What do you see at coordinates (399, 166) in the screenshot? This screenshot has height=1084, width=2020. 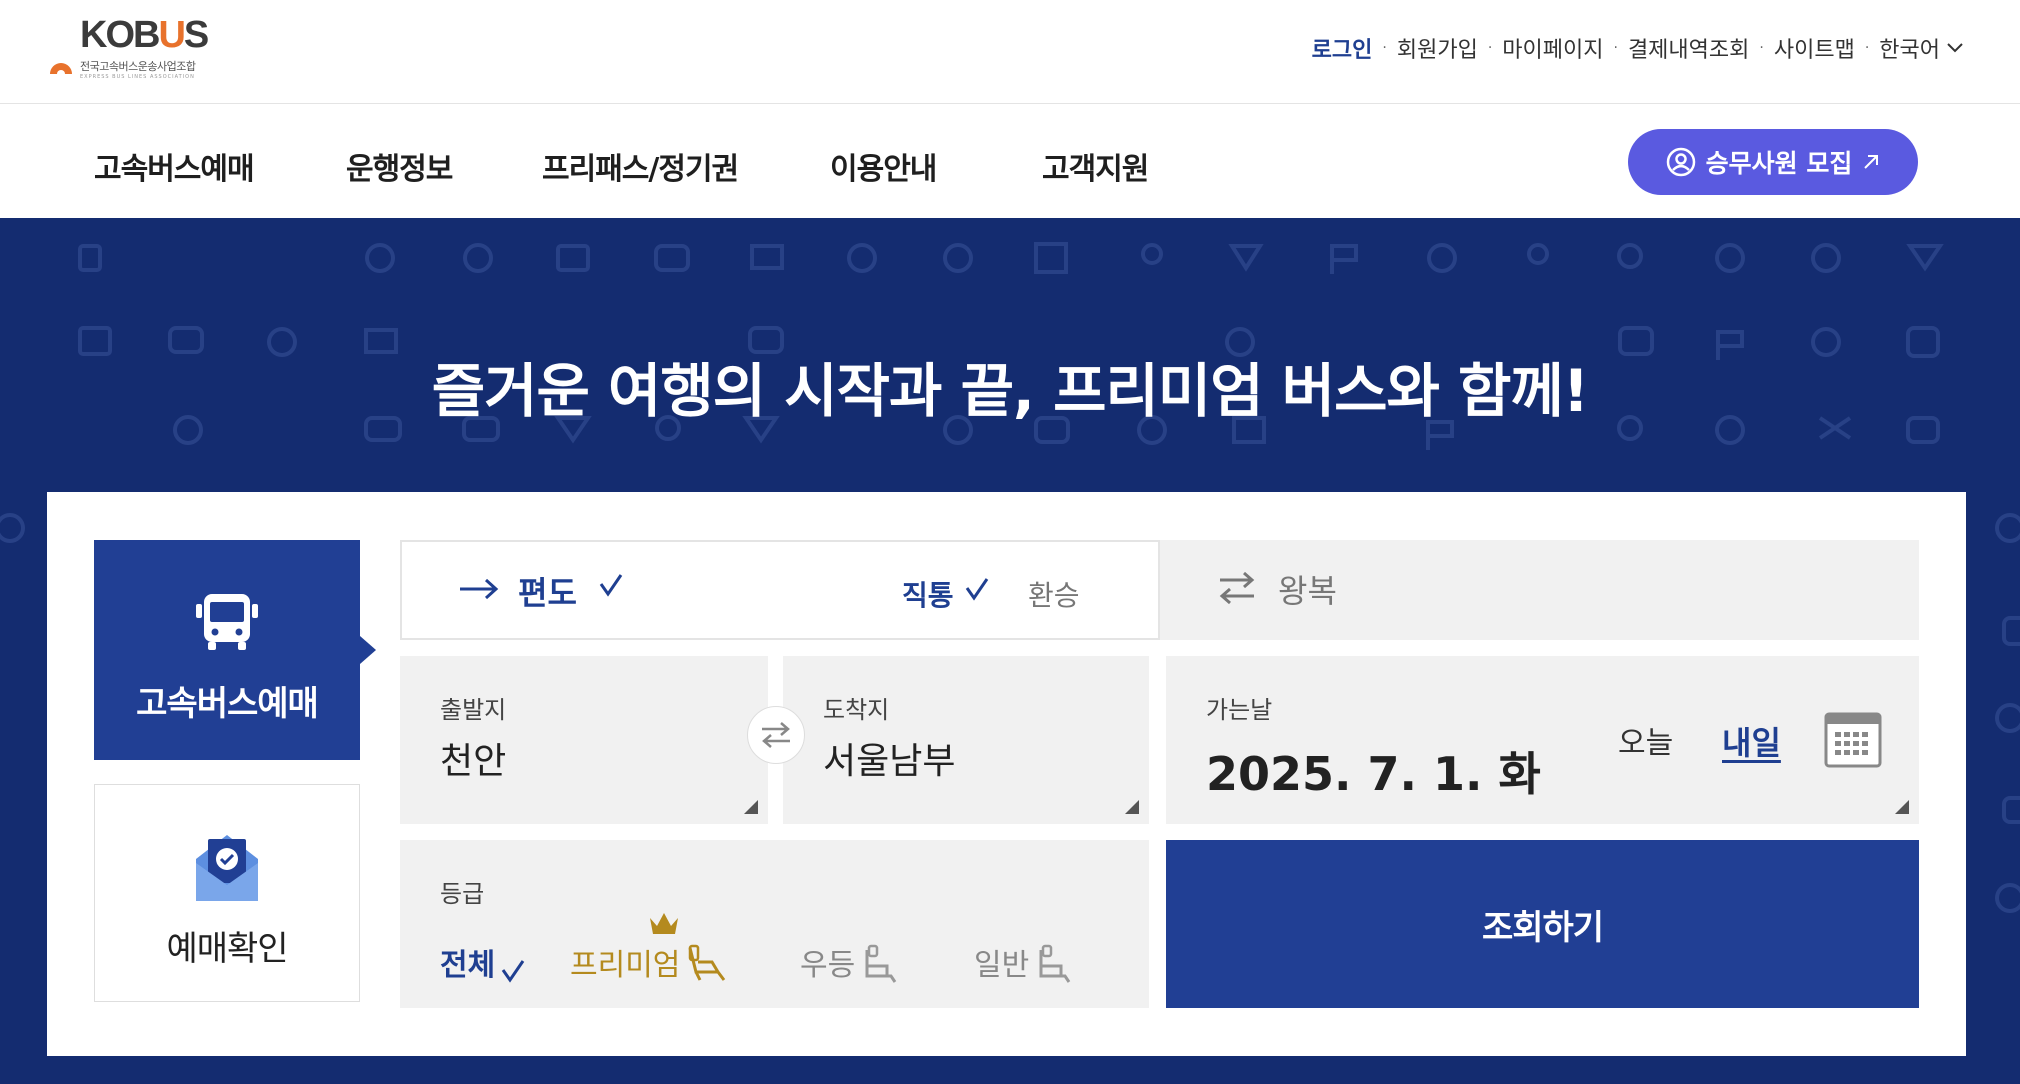 I see `nav-operation-info: 운행정보` at bounding box center [399, 166].